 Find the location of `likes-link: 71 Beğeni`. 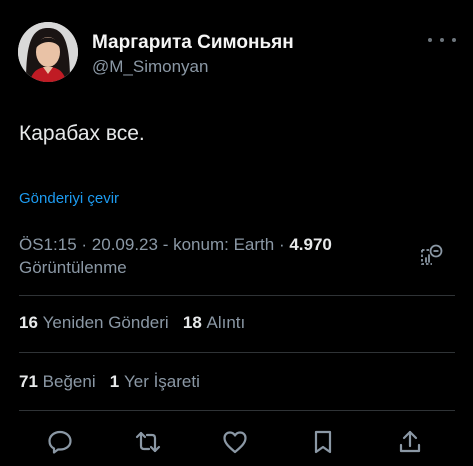

likes-link: 71 Beğeni is located at coordinates (57, 381).